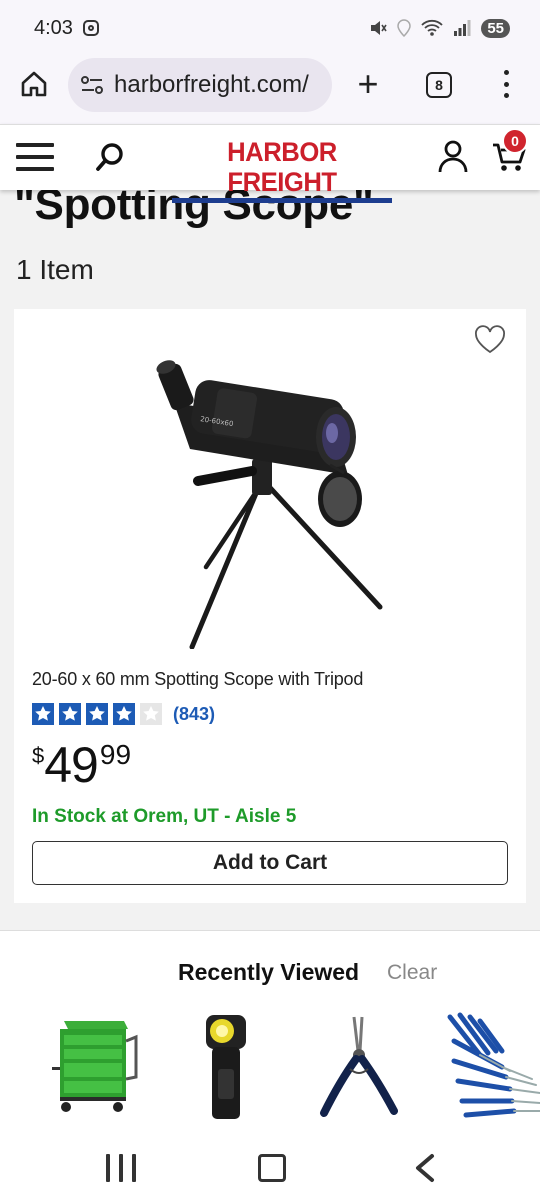 The image size is (540, 1200). What do you see at coordinates (211, 85) in the screenshot?
I see `url-text: harborfreight.com/` at bounding box center [211, 85].